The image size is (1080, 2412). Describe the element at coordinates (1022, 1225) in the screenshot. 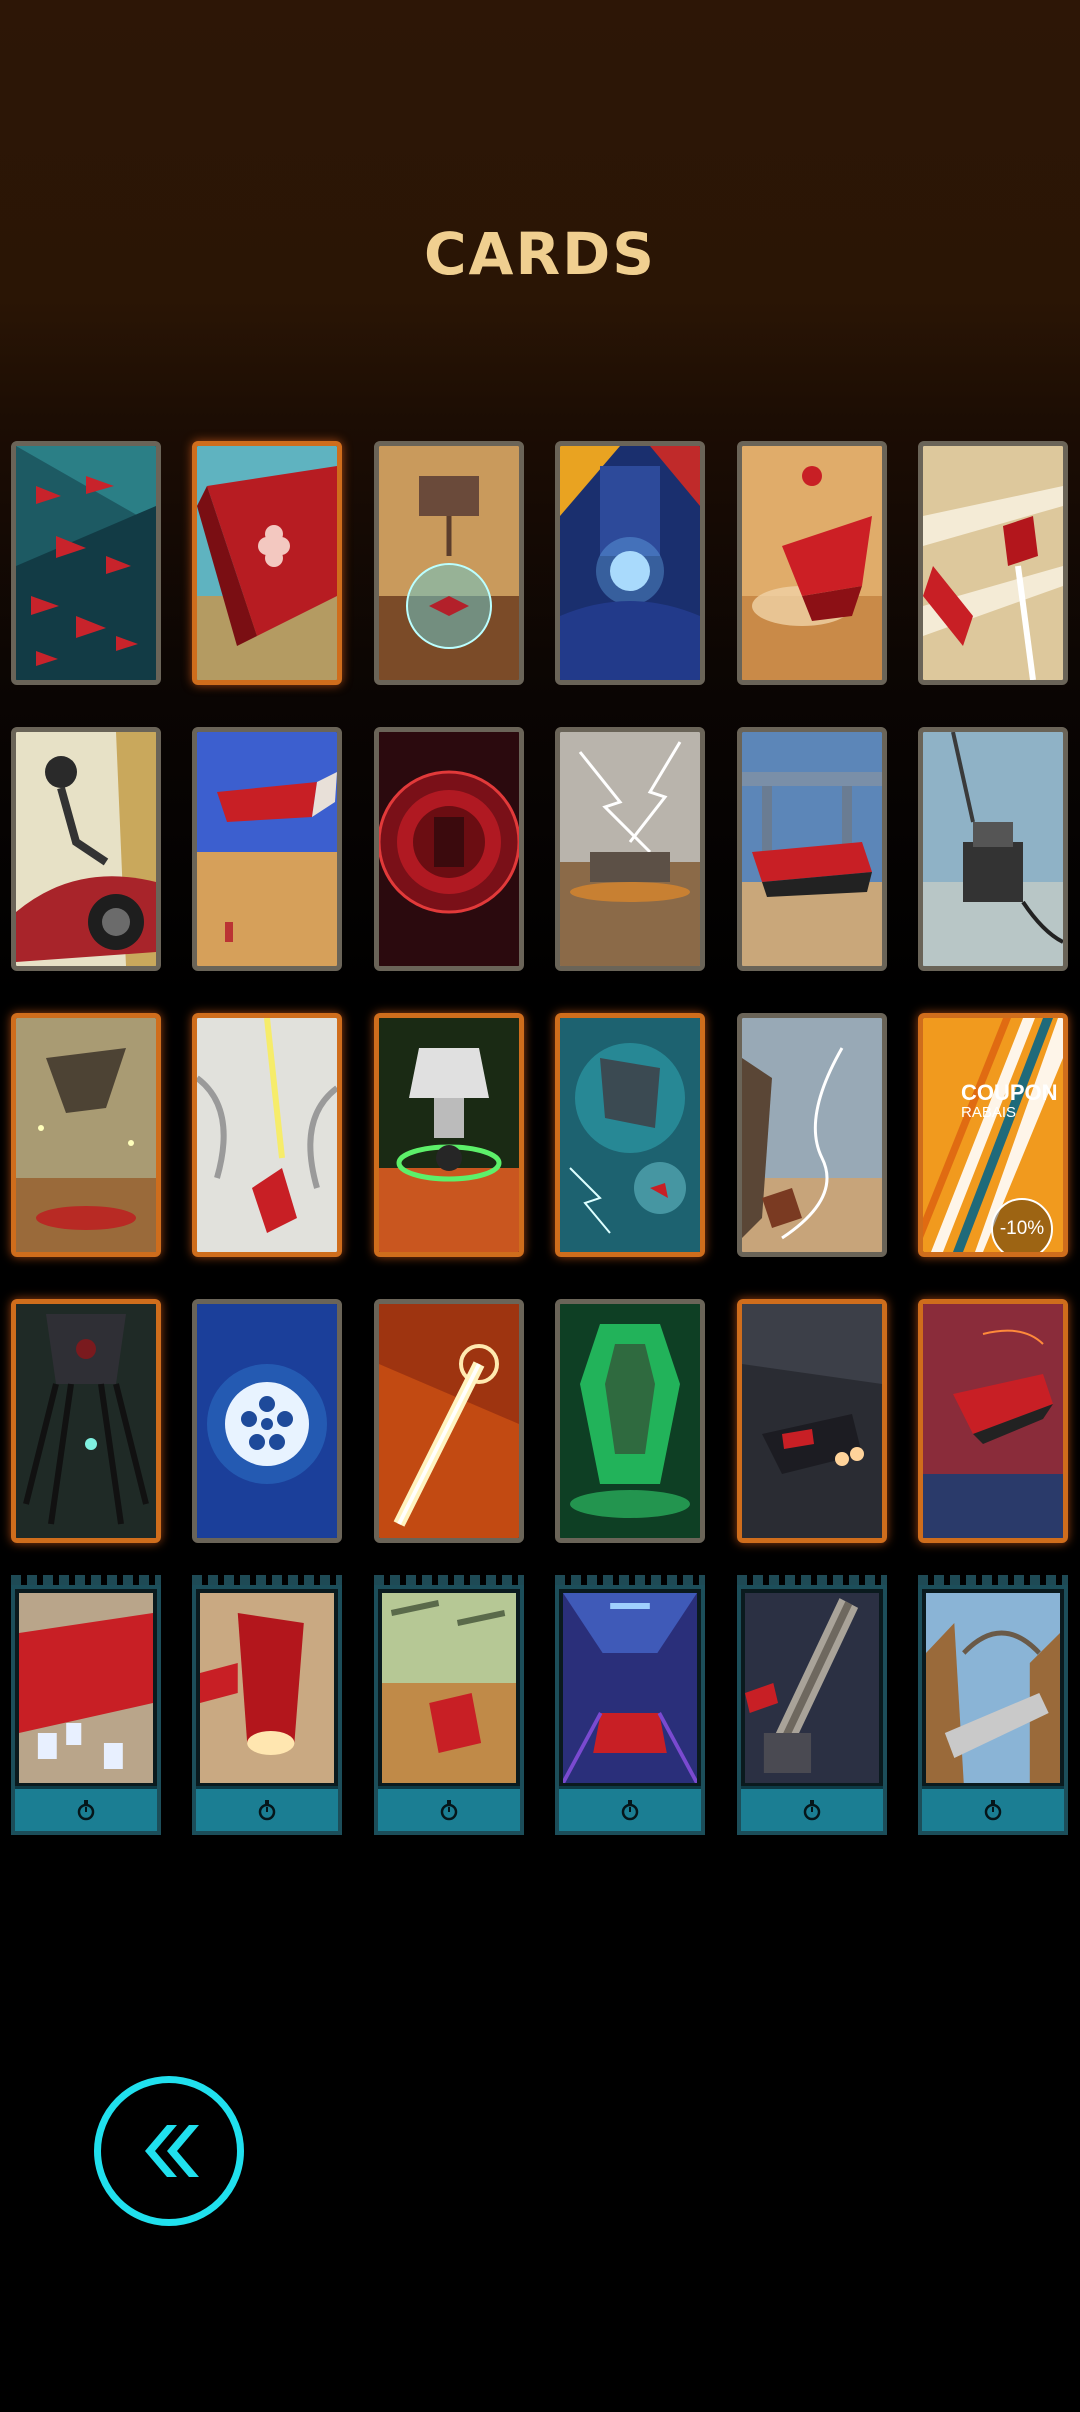

I see `coupon-discount-badge: -10%` at that location.